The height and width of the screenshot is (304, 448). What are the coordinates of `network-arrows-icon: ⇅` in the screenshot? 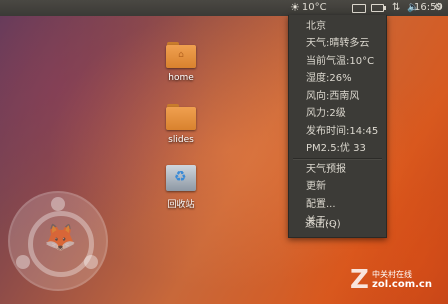 It's located at (396, 7).